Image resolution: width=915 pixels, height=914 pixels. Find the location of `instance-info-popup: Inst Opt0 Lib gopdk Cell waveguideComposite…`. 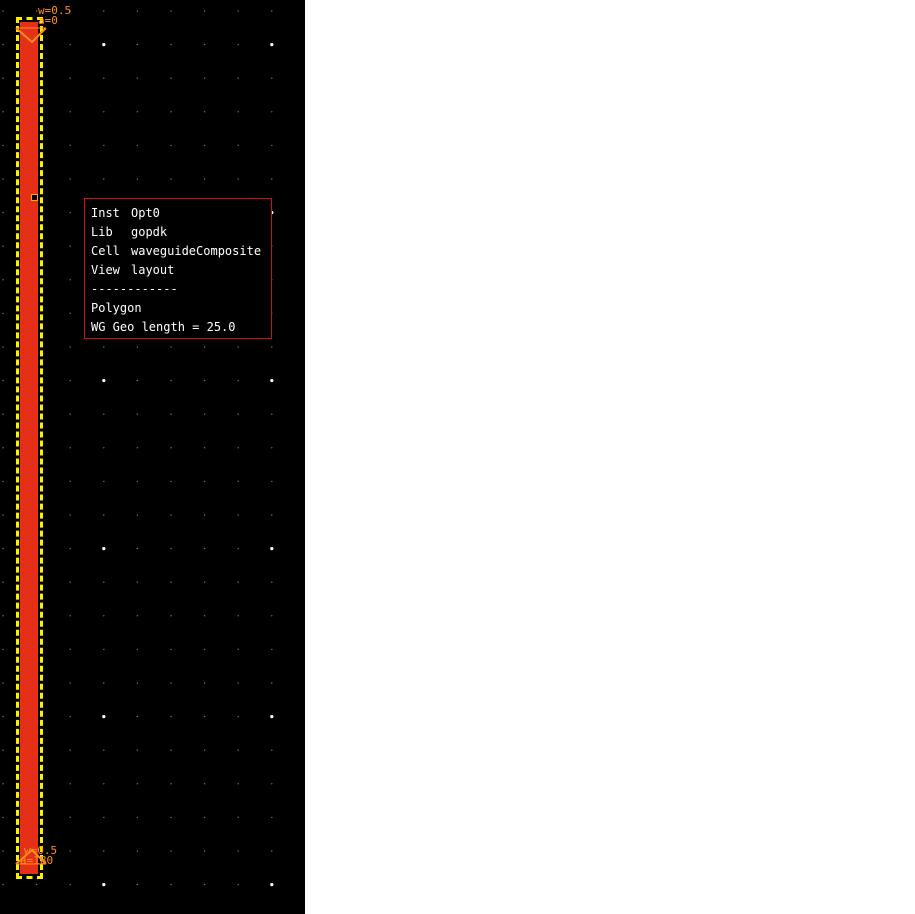

instance-info-popup: Inst Opt0 Lib gopdk Cell waveguideComposite… is located at coordinates (178, 268).